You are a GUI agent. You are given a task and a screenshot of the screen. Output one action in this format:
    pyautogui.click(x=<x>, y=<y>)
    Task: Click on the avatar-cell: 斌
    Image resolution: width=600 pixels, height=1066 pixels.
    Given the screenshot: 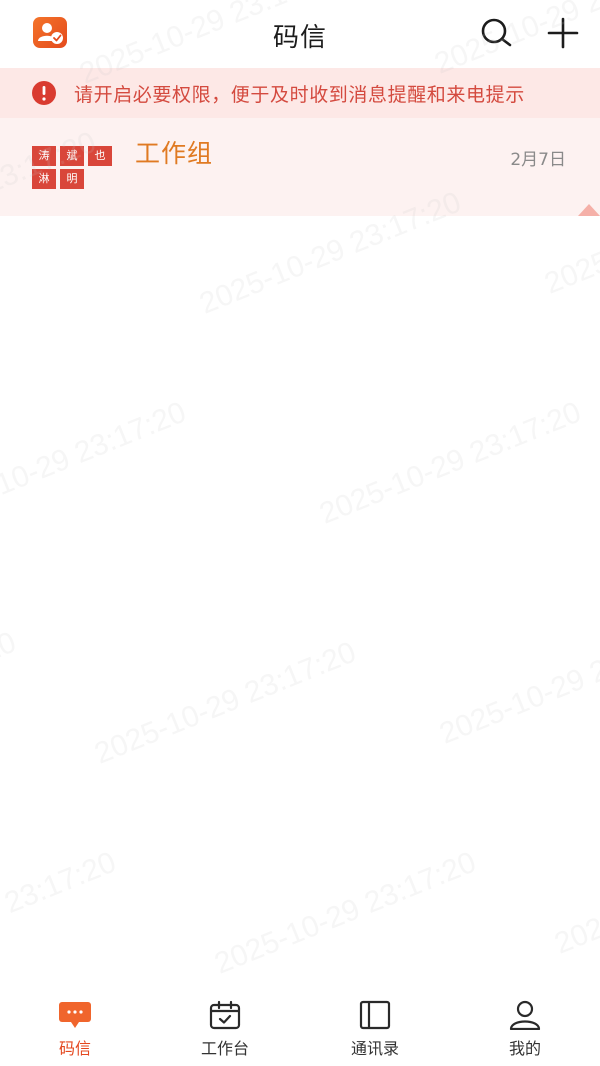 What is the action you would take?
    pyautogui.click(x=72, y=156)
    